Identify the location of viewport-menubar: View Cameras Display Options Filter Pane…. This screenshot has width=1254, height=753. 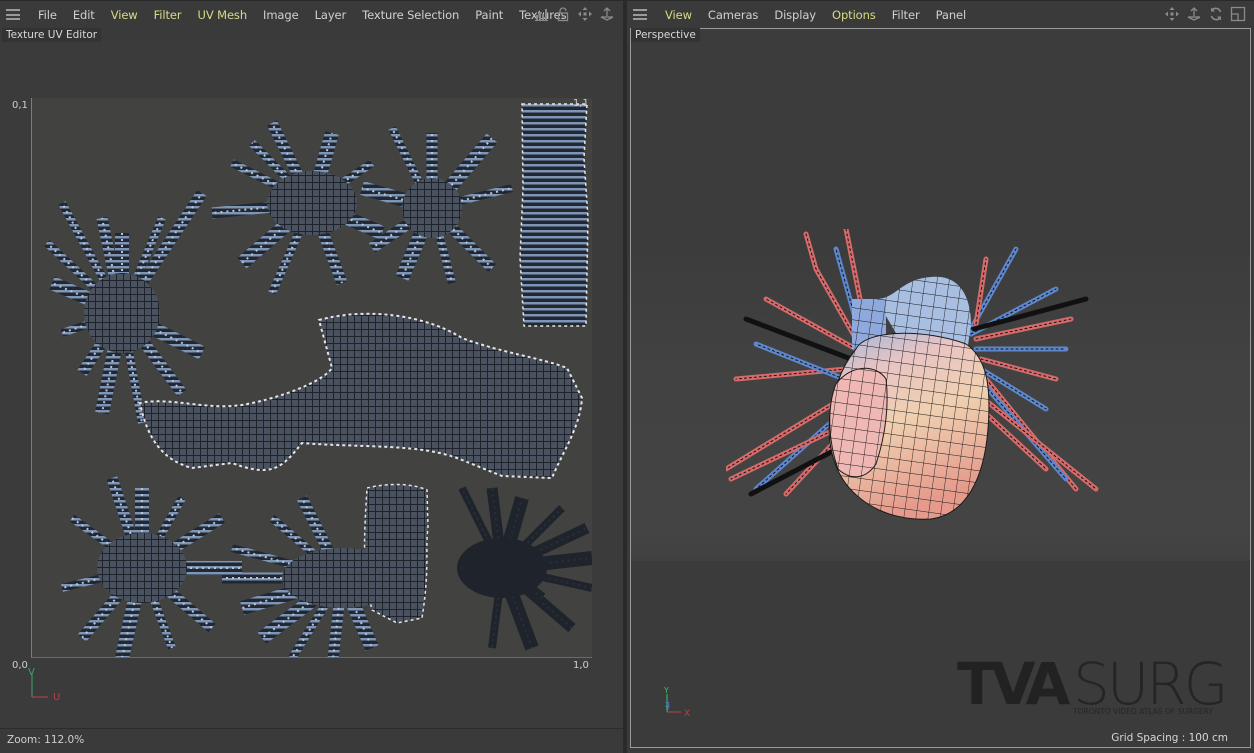
(940, 14).